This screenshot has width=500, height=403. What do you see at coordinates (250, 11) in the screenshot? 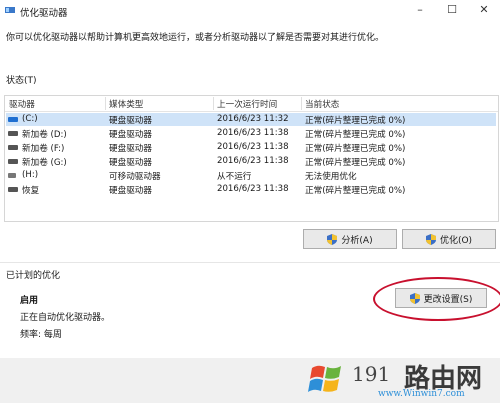
I see `title-bar: 优化驱动器 – ☐ ✕` at bounding box center [250, 11].